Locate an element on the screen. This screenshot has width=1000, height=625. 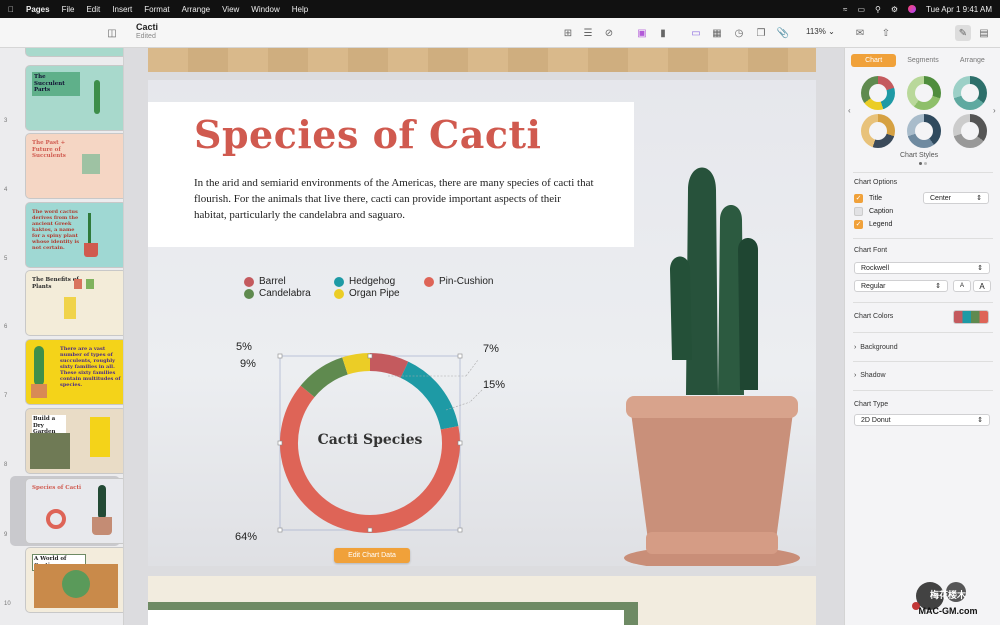
chevron-right-icon: › is located at coordinates (994, 110).